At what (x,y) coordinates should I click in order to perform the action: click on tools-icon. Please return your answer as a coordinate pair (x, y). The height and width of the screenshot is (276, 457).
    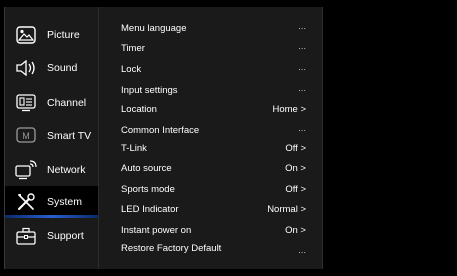
    Looking at the image, I should click on (26, 202).